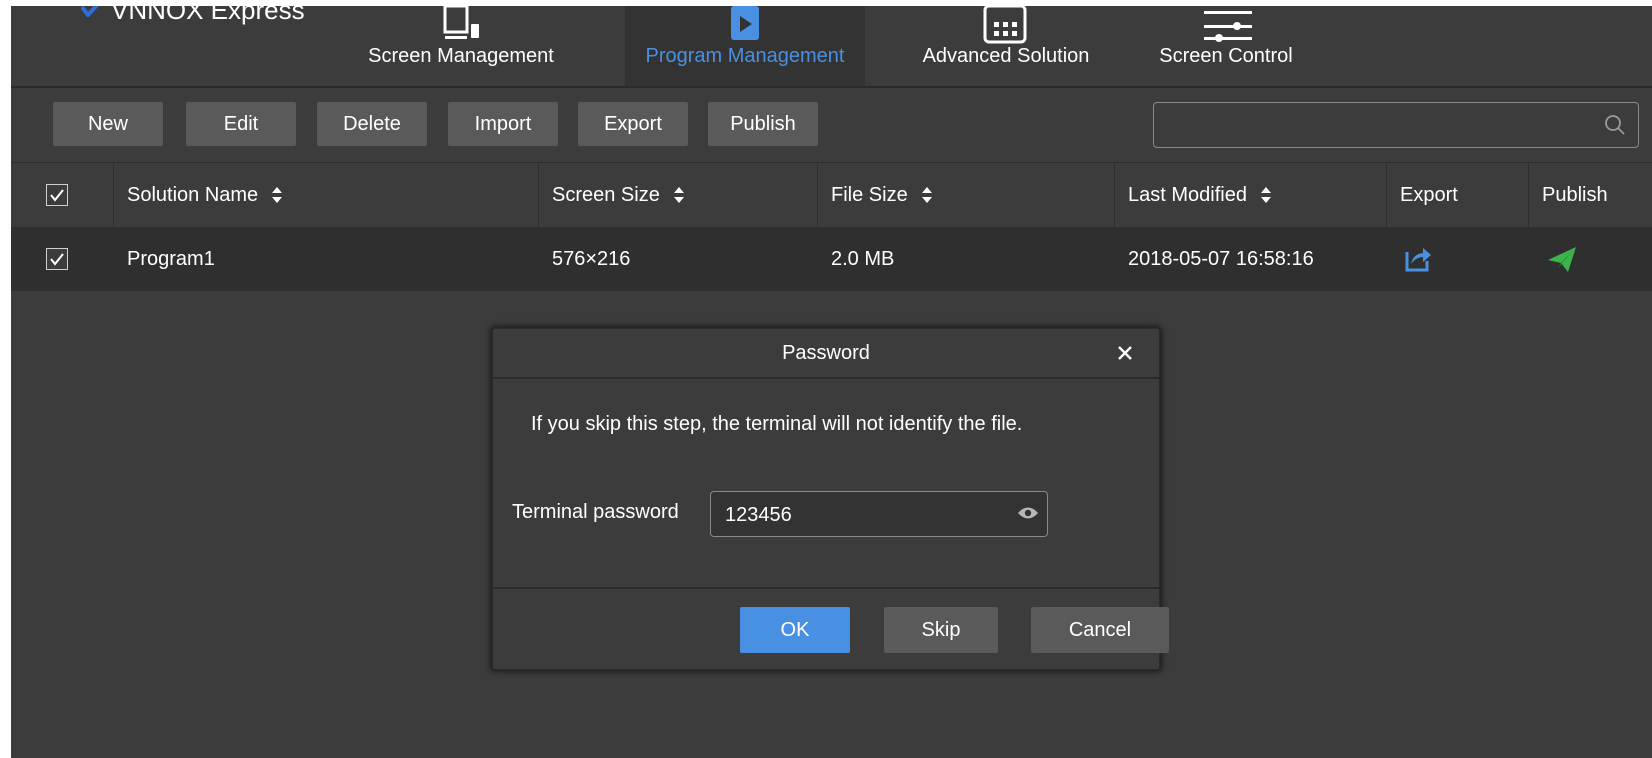 Image resolution: width=1652 pixels, height=758 pixels. I want to click on export-action, so click(1418, 259).